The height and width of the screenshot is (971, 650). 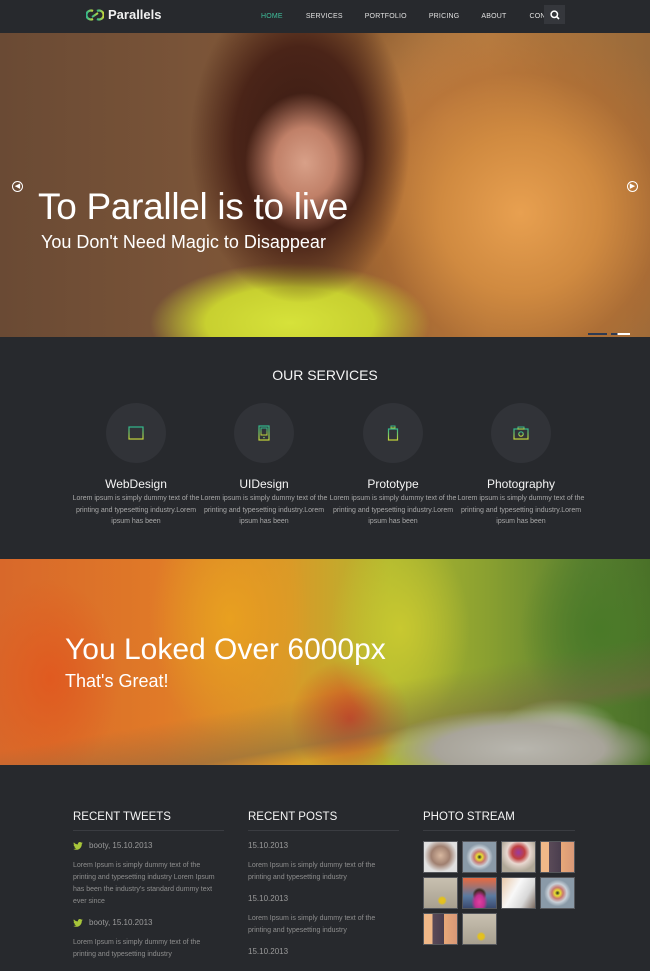 I want to click on brand-name: Parallels, so click(x=135, y=14).